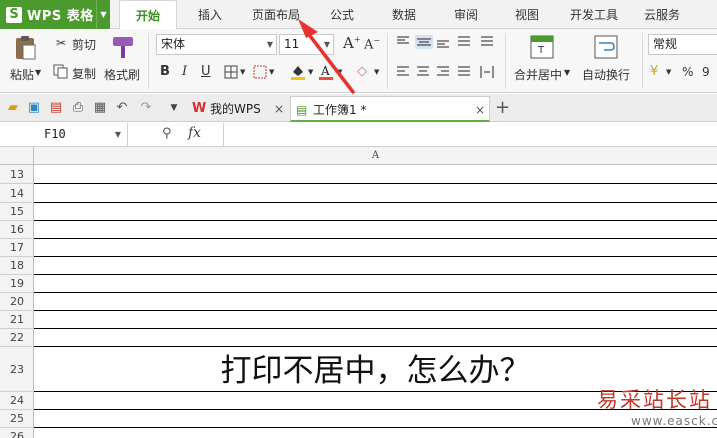 The width and height of the screenshot is (717, 438). What do you see at coordinates (674, 421) in the screenshot?
I see `watermark-url: www.easck.com` at bounding box center [674, 421].